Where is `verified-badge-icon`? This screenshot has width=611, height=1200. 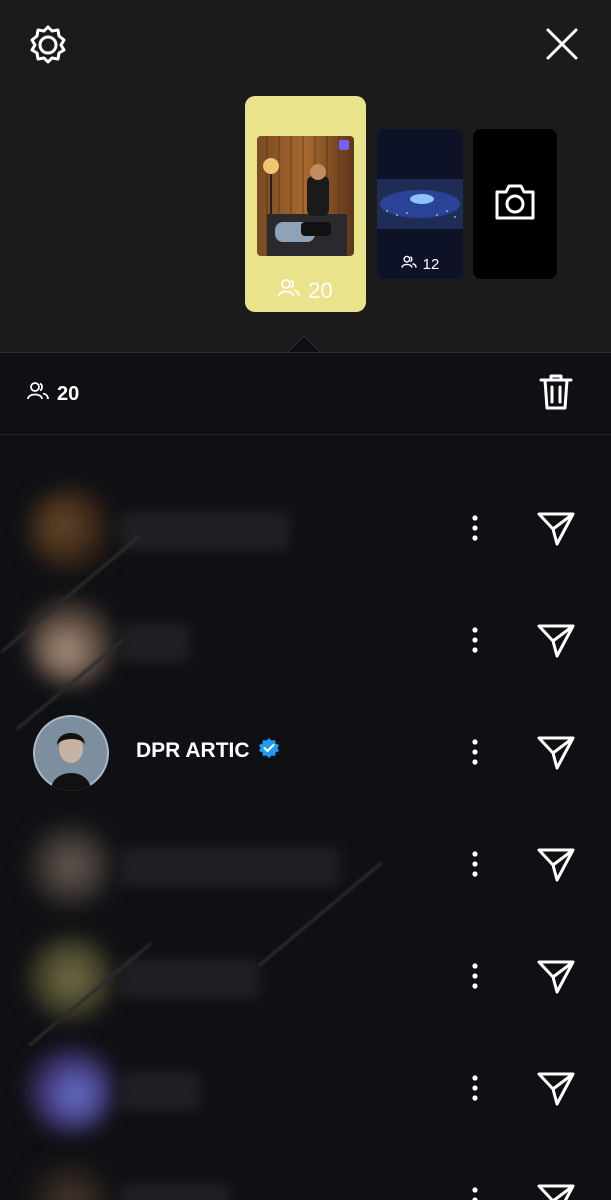
verified-badge-icon is located at coordinates (269, 751).